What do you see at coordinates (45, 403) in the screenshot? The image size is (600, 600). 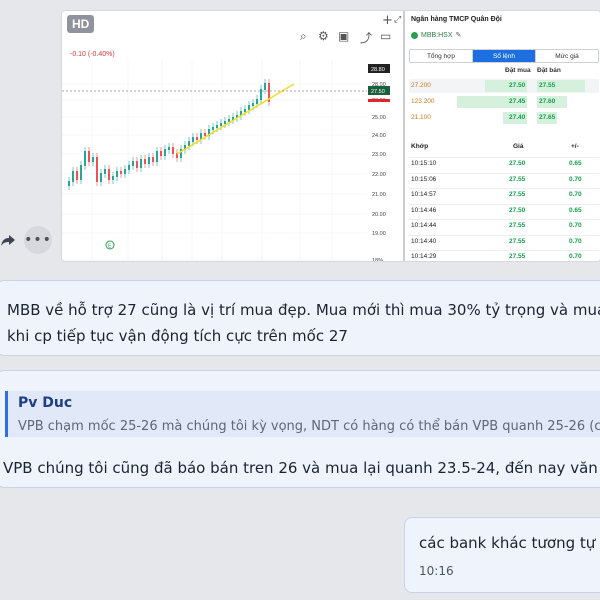 I see `quote-author: Pv Duc` at bounding box center [45, 403].